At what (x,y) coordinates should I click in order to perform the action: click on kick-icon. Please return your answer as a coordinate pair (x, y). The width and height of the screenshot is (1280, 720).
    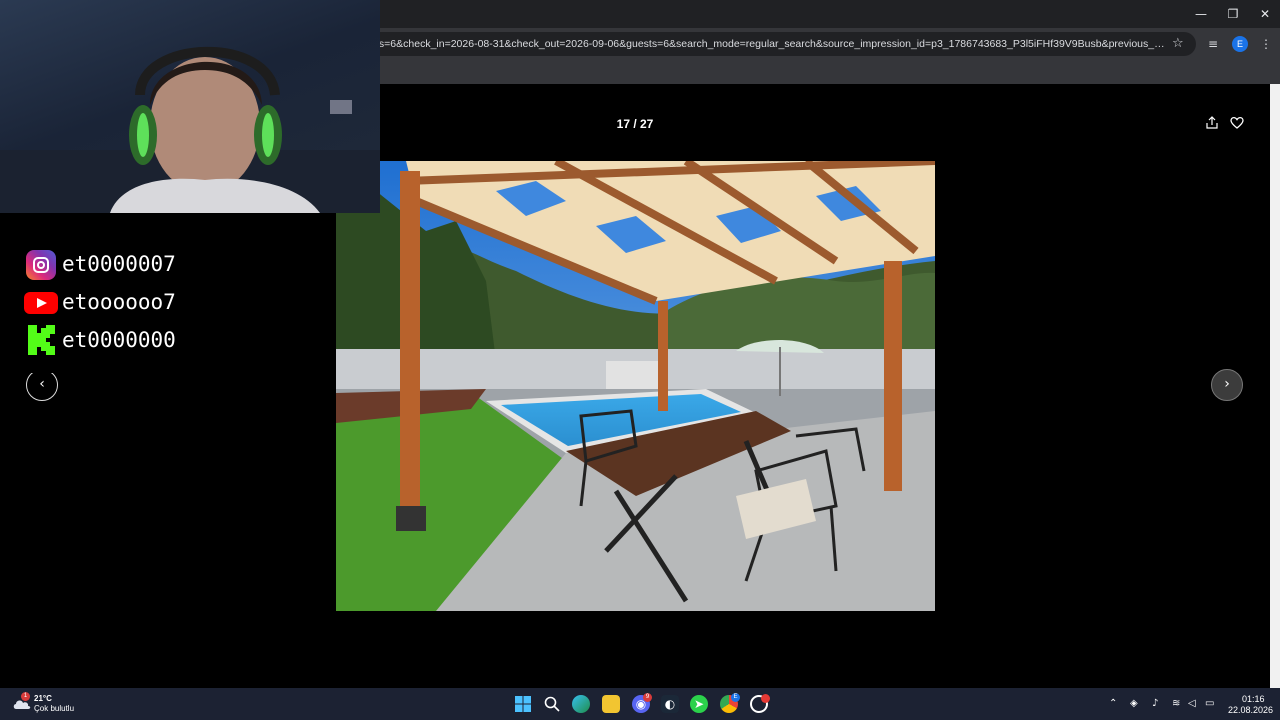
    Looking at the image, I should click on (41, 340).